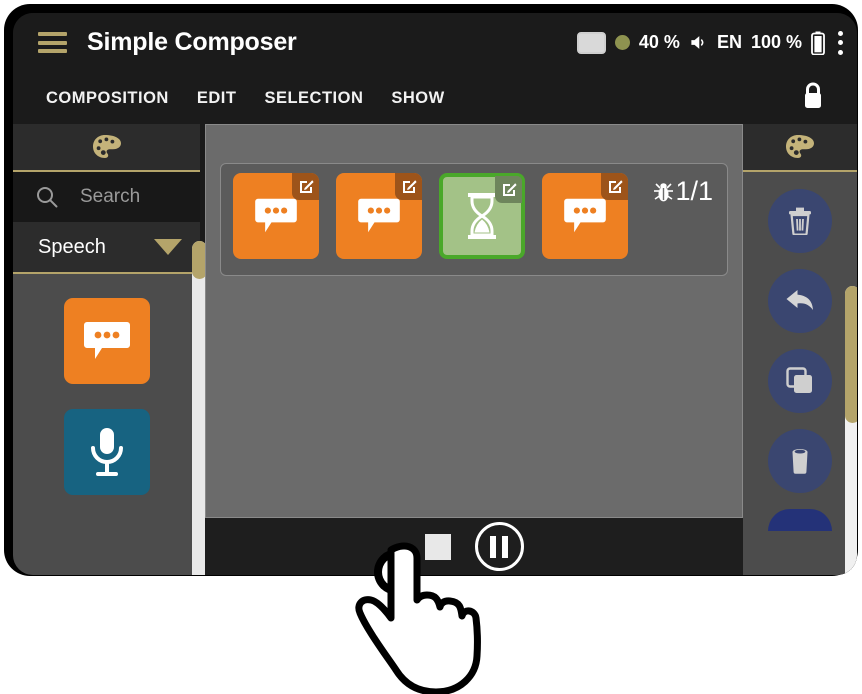 This screenshot has height=694, width=862. What do you see at coordinates (313, 98) in the screenshot?
I see `menu-item-selection: SELECTION` at bounding box center [313, 98].